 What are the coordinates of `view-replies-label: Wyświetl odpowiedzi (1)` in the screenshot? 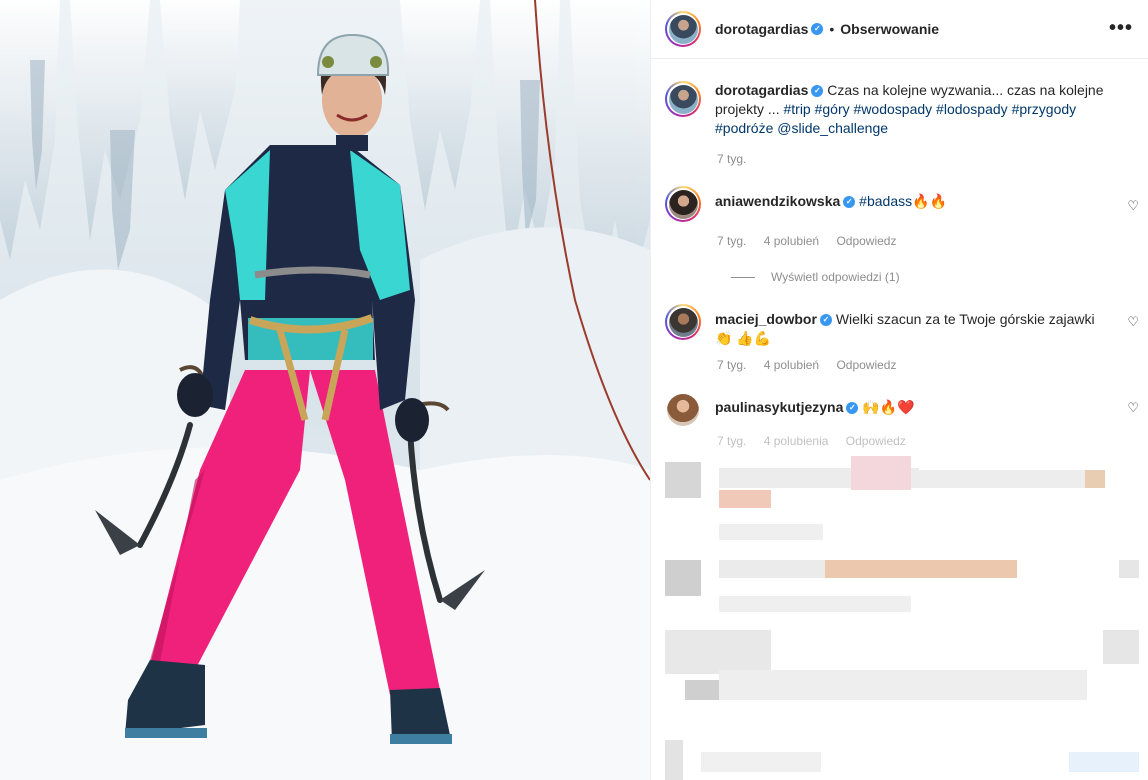 It's located at (835, 277).